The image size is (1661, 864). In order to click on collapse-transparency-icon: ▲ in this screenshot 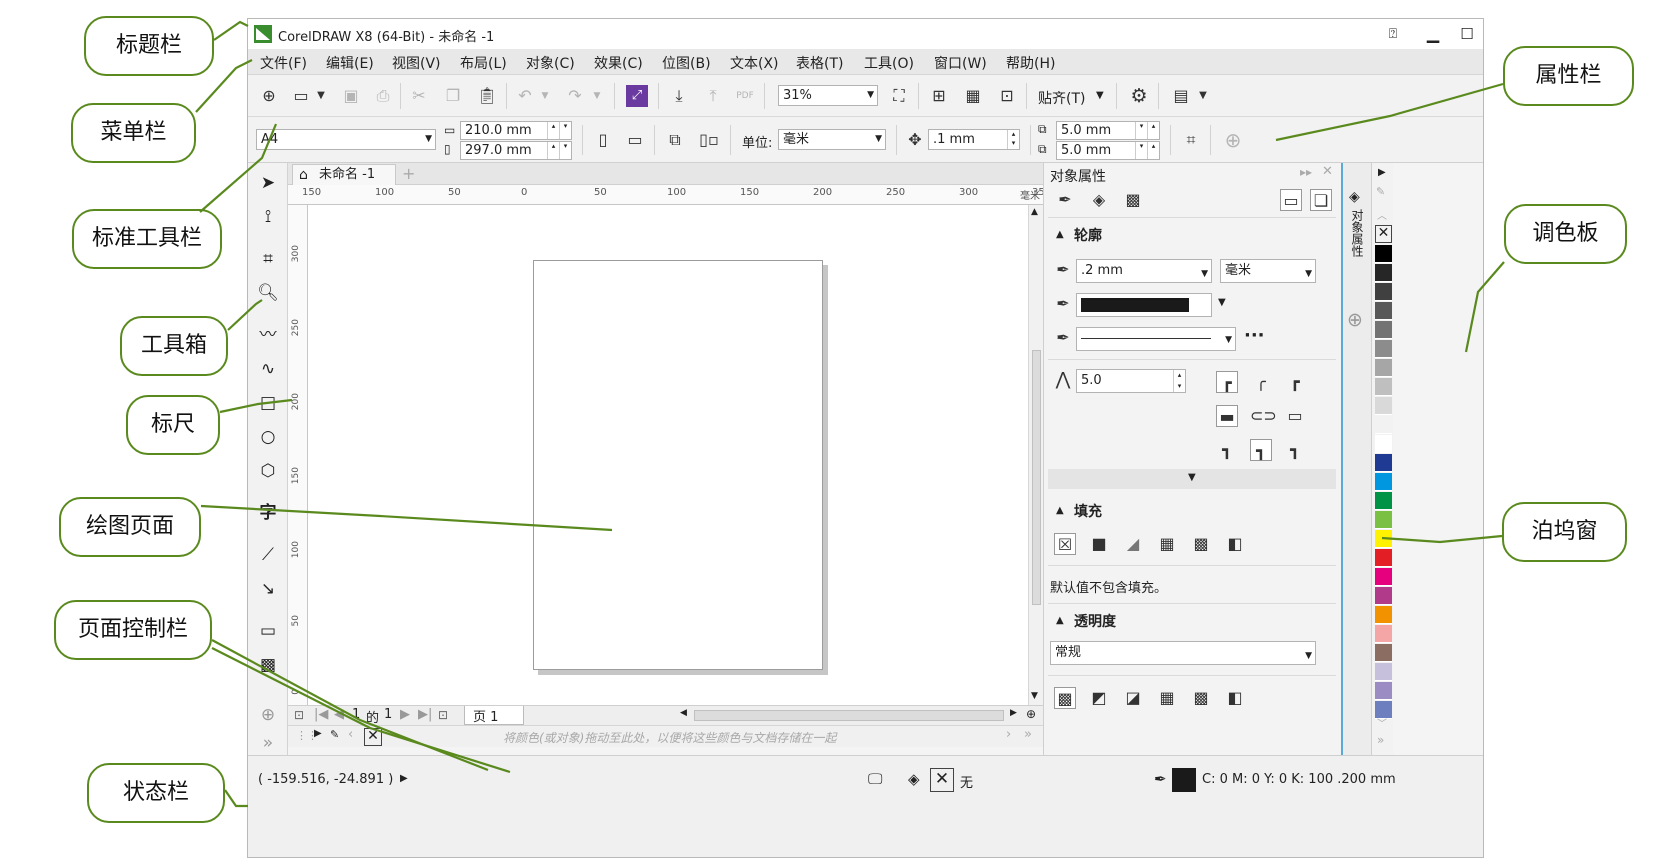, I will do `click(1060, 620)`.